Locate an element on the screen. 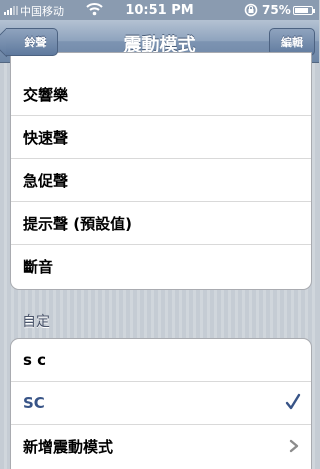 The width and height of the screenshot is (320, 469). checkmark-icon is located at coordinates (293, 401).